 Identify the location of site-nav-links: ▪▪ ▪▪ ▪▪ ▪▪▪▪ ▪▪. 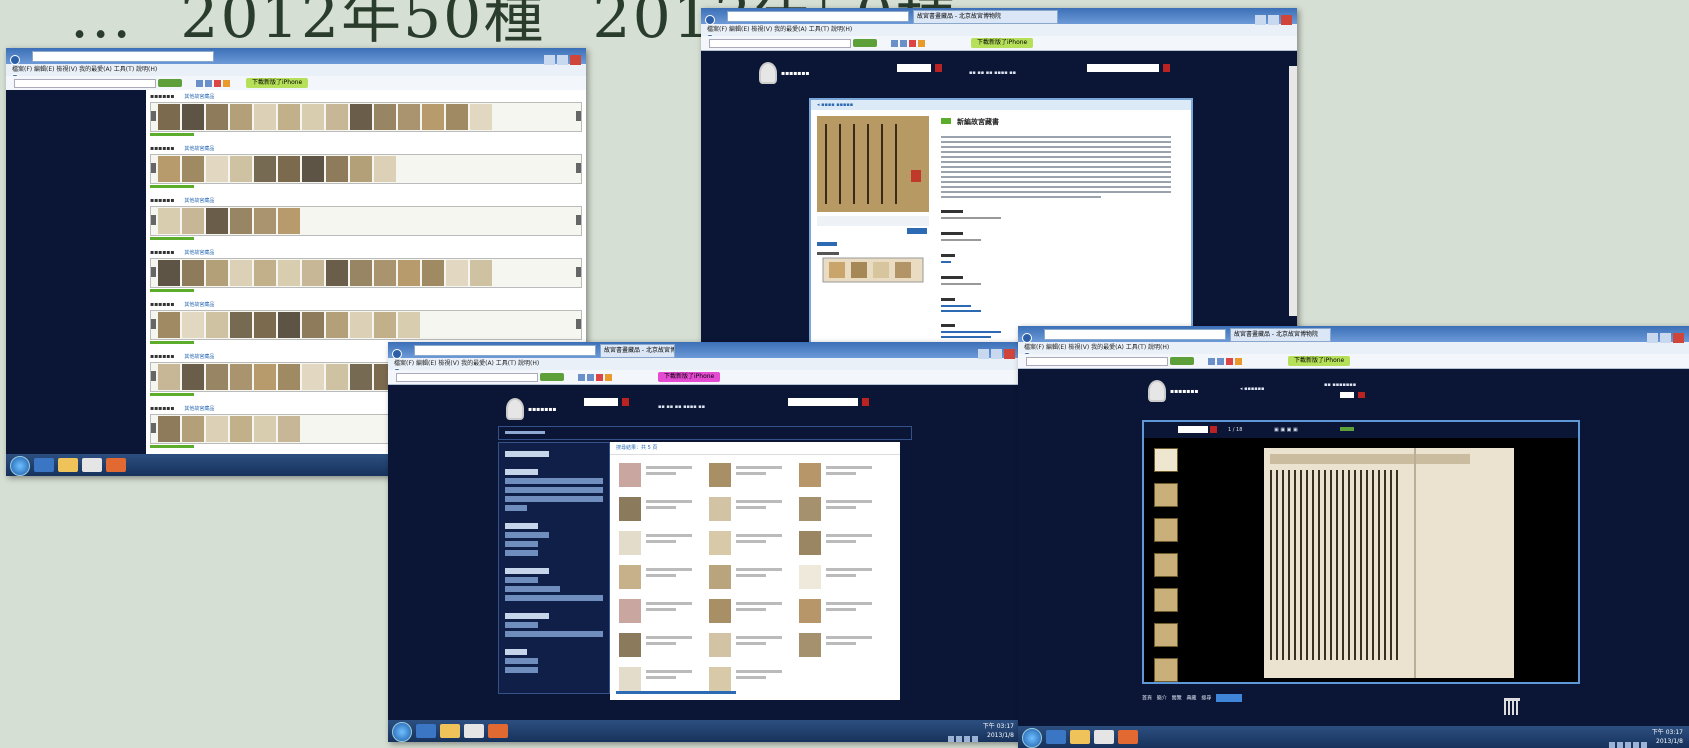
(992, 73).